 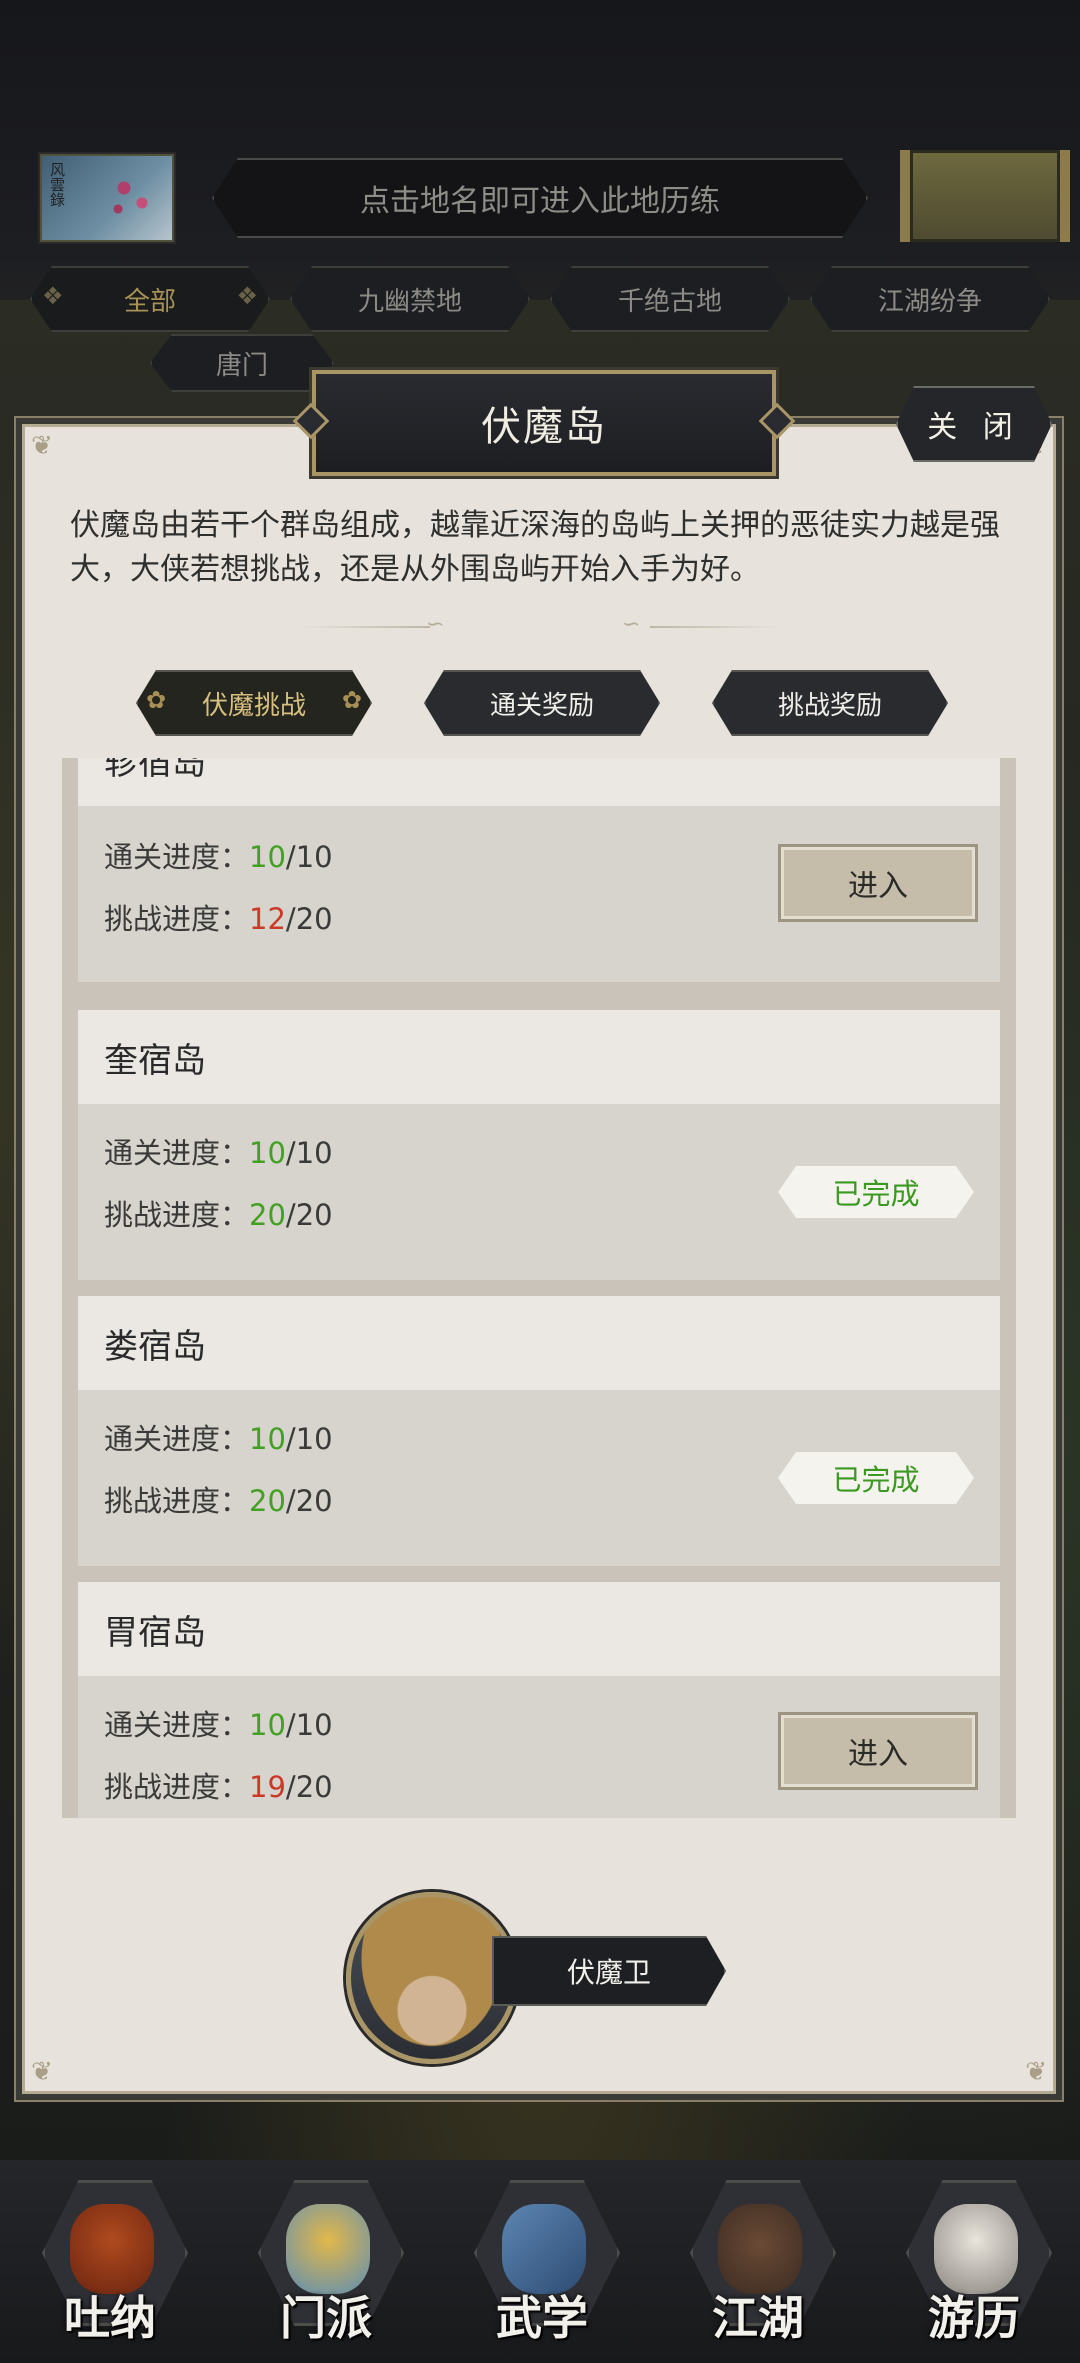 I want to click on list-item: 娄宿岛 通关进度：10/10 挑战进度：20/20 已完成, so click(x=539, y=1431).